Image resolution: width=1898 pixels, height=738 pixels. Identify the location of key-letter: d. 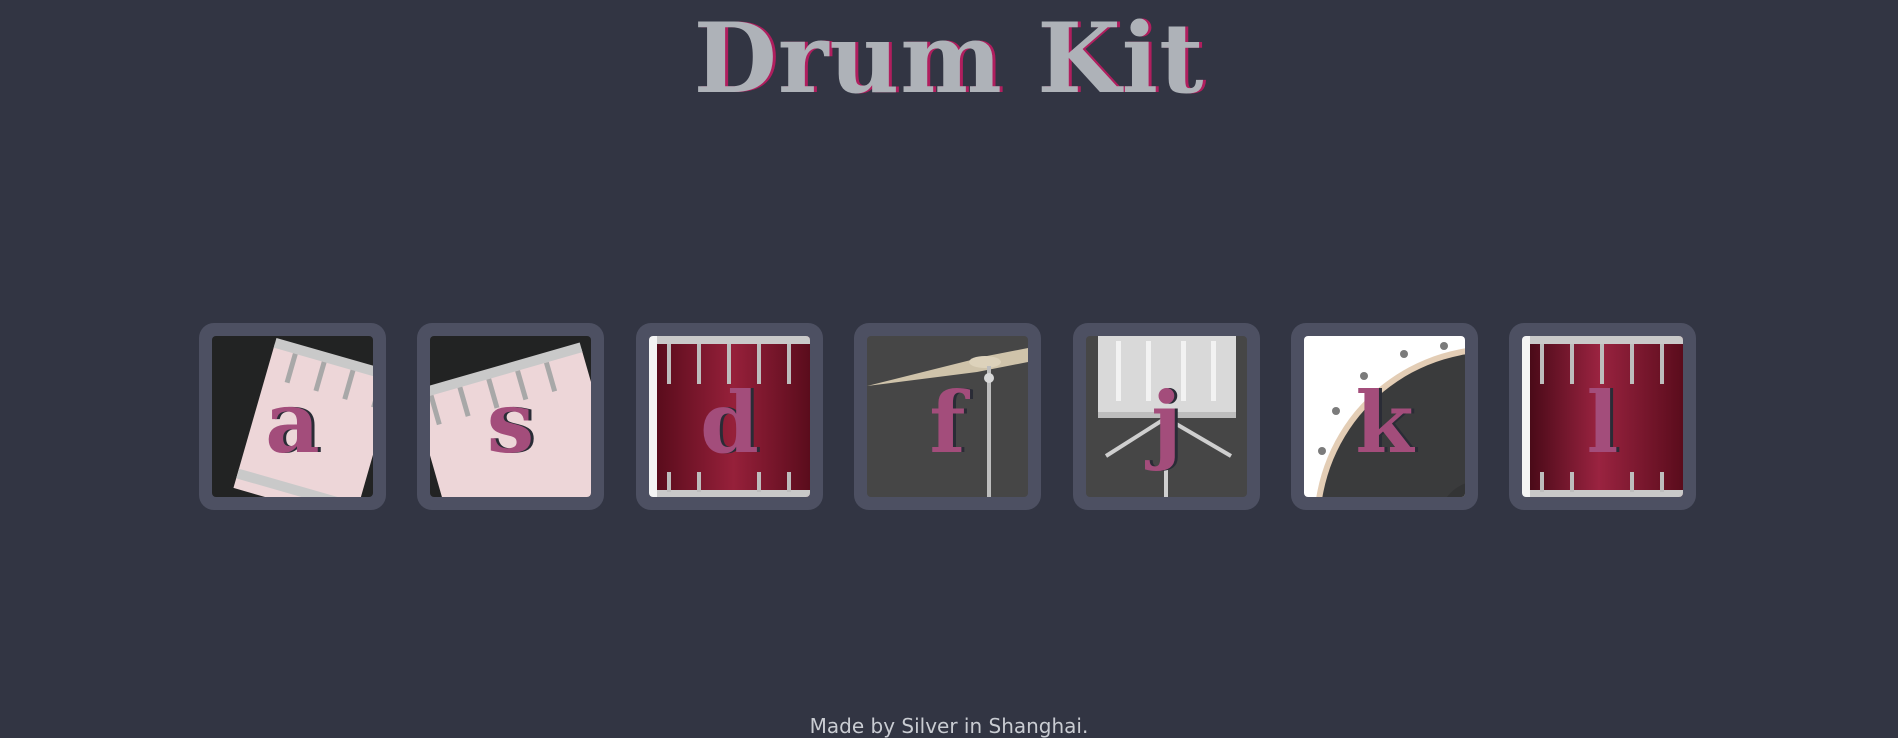
(729, 422).